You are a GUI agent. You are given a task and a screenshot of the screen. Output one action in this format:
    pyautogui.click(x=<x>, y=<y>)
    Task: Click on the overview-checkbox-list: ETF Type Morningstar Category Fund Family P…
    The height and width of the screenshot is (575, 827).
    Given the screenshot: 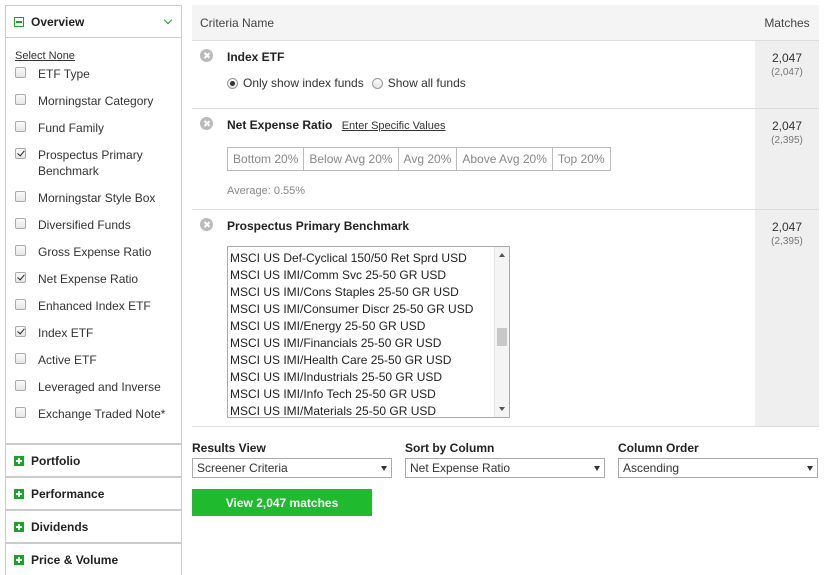 What is the action you would take?
    pyautogui.click(x=93, y=249)
    